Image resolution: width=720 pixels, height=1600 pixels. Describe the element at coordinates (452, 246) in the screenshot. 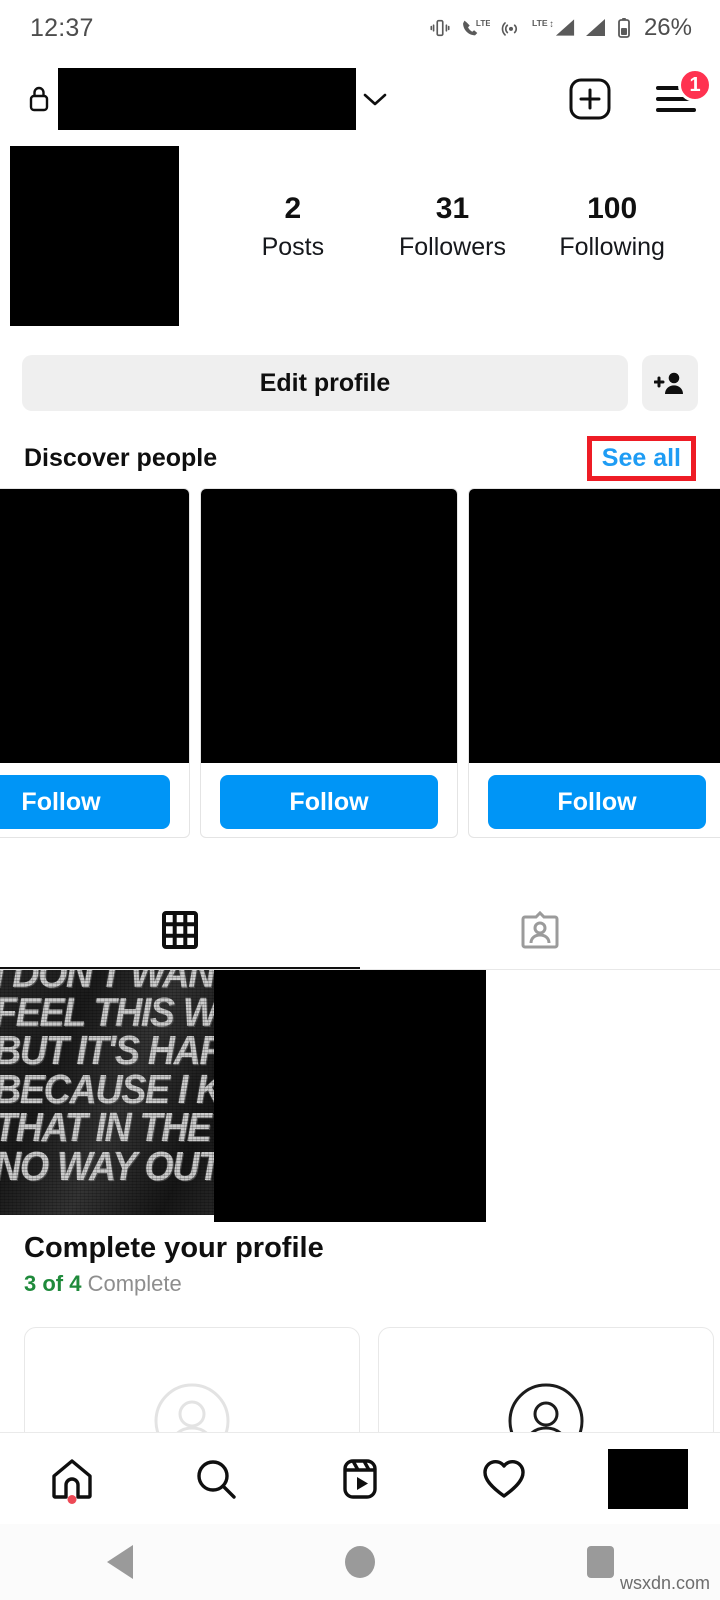

I see `stat-label: Followers` at that location.